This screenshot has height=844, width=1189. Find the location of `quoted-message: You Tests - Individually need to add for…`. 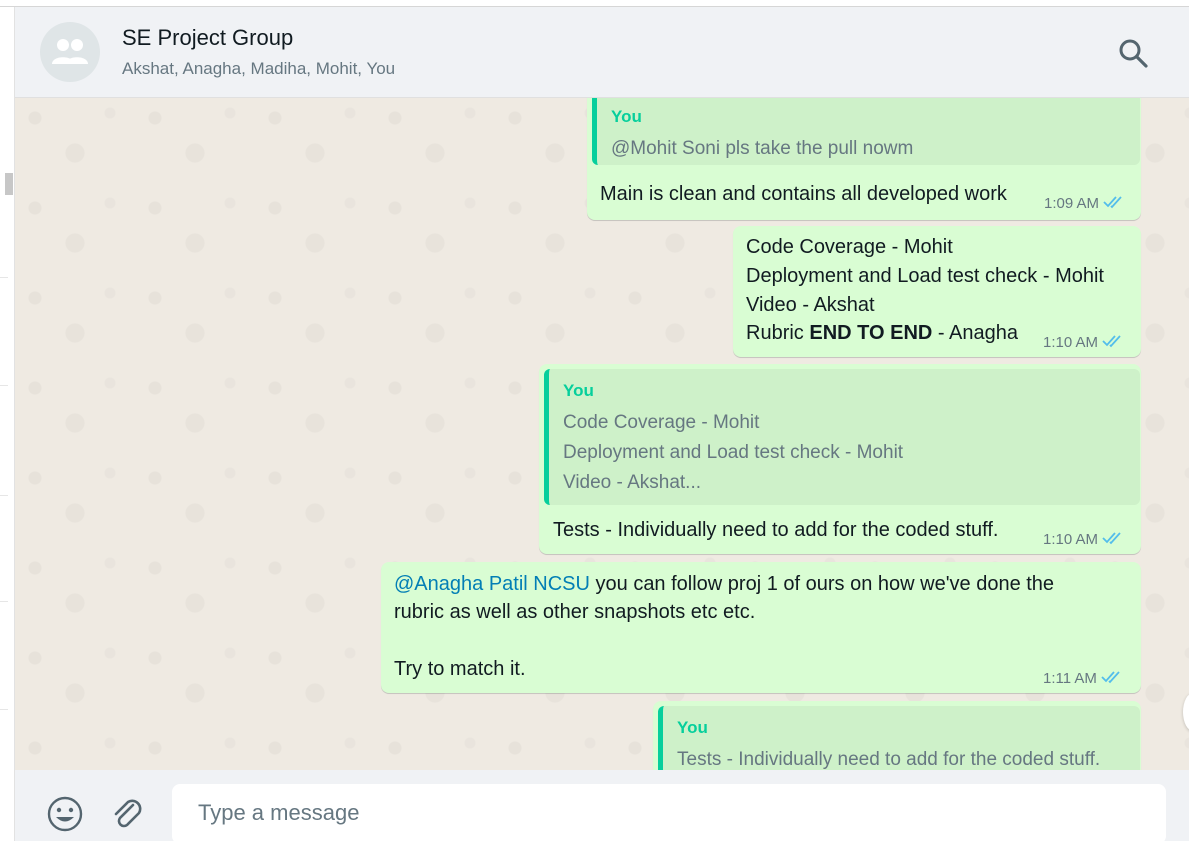

quoted-message: You Tests - Individually need to add for… is located at coordinates (899, 738).